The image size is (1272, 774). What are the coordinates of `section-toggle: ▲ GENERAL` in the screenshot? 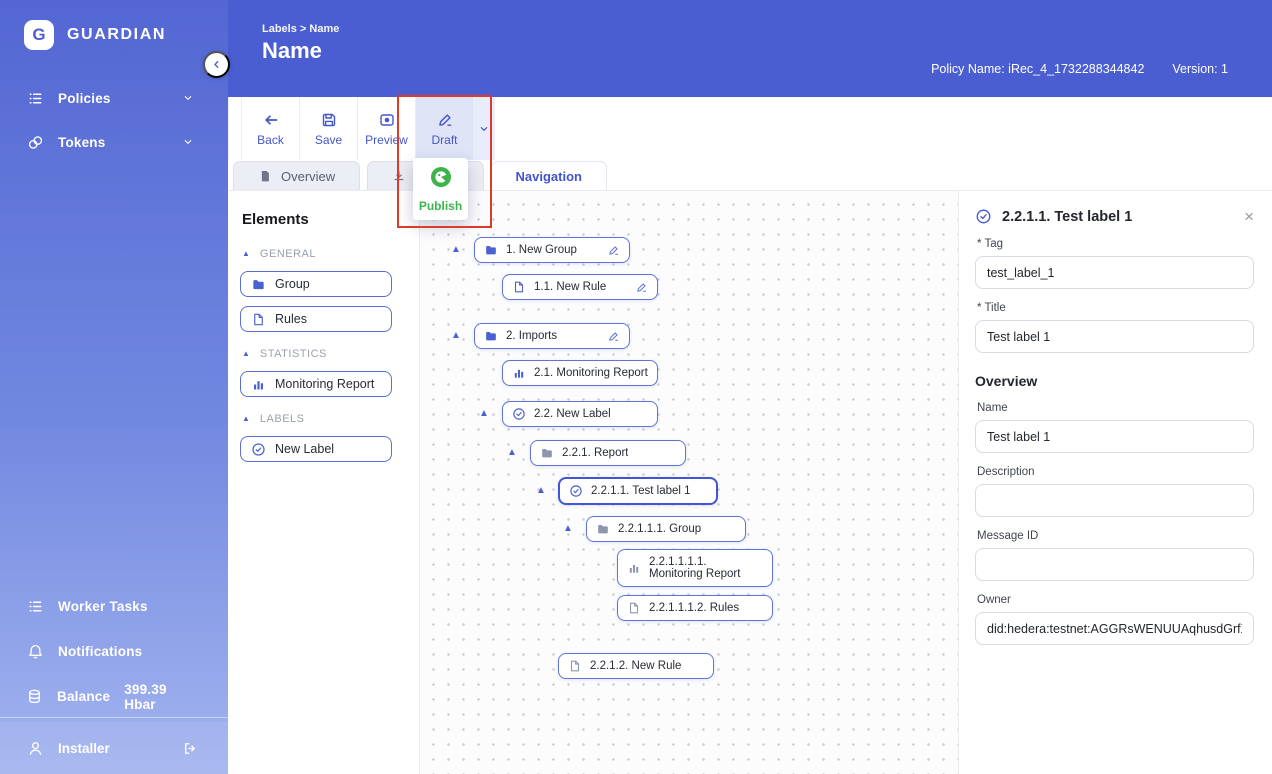 It's located at (323, 254).